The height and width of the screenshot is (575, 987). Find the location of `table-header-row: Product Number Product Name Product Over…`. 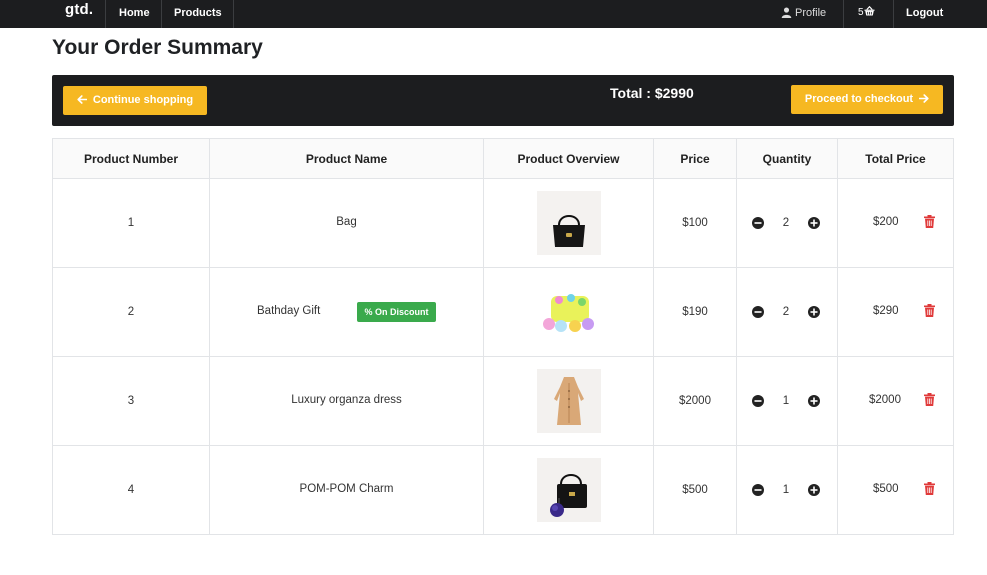

table-header-row: Product Number Product Name Product Over… is located at coordinates (503, 158).